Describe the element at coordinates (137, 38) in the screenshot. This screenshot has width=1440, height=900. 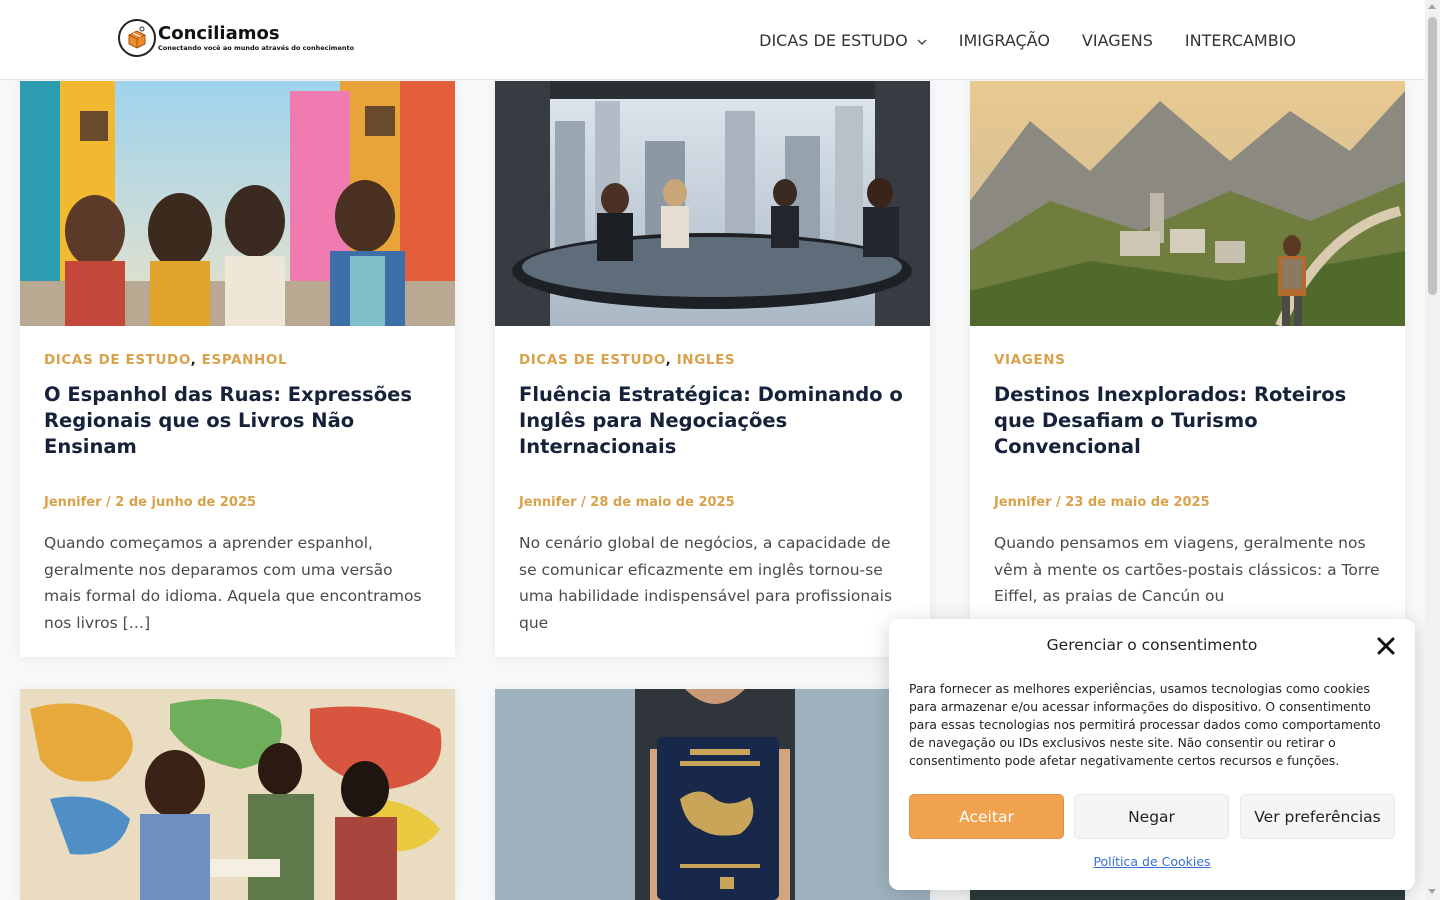
I see `logo-box-icon` at that location.